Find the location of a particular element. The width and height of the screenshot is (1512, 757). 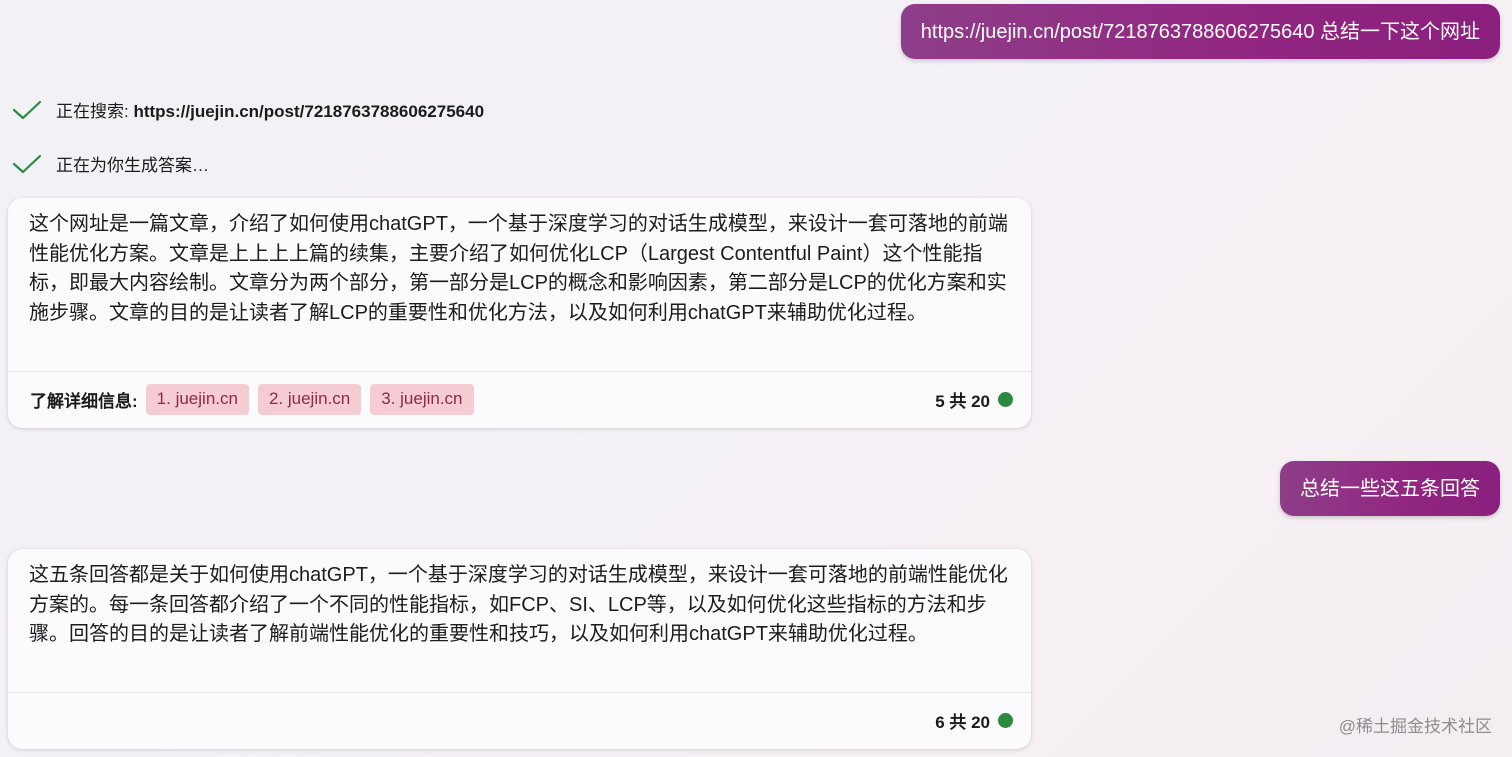

watermark: @稀土掘金技术社区 is located at coordinates (1415, 726).